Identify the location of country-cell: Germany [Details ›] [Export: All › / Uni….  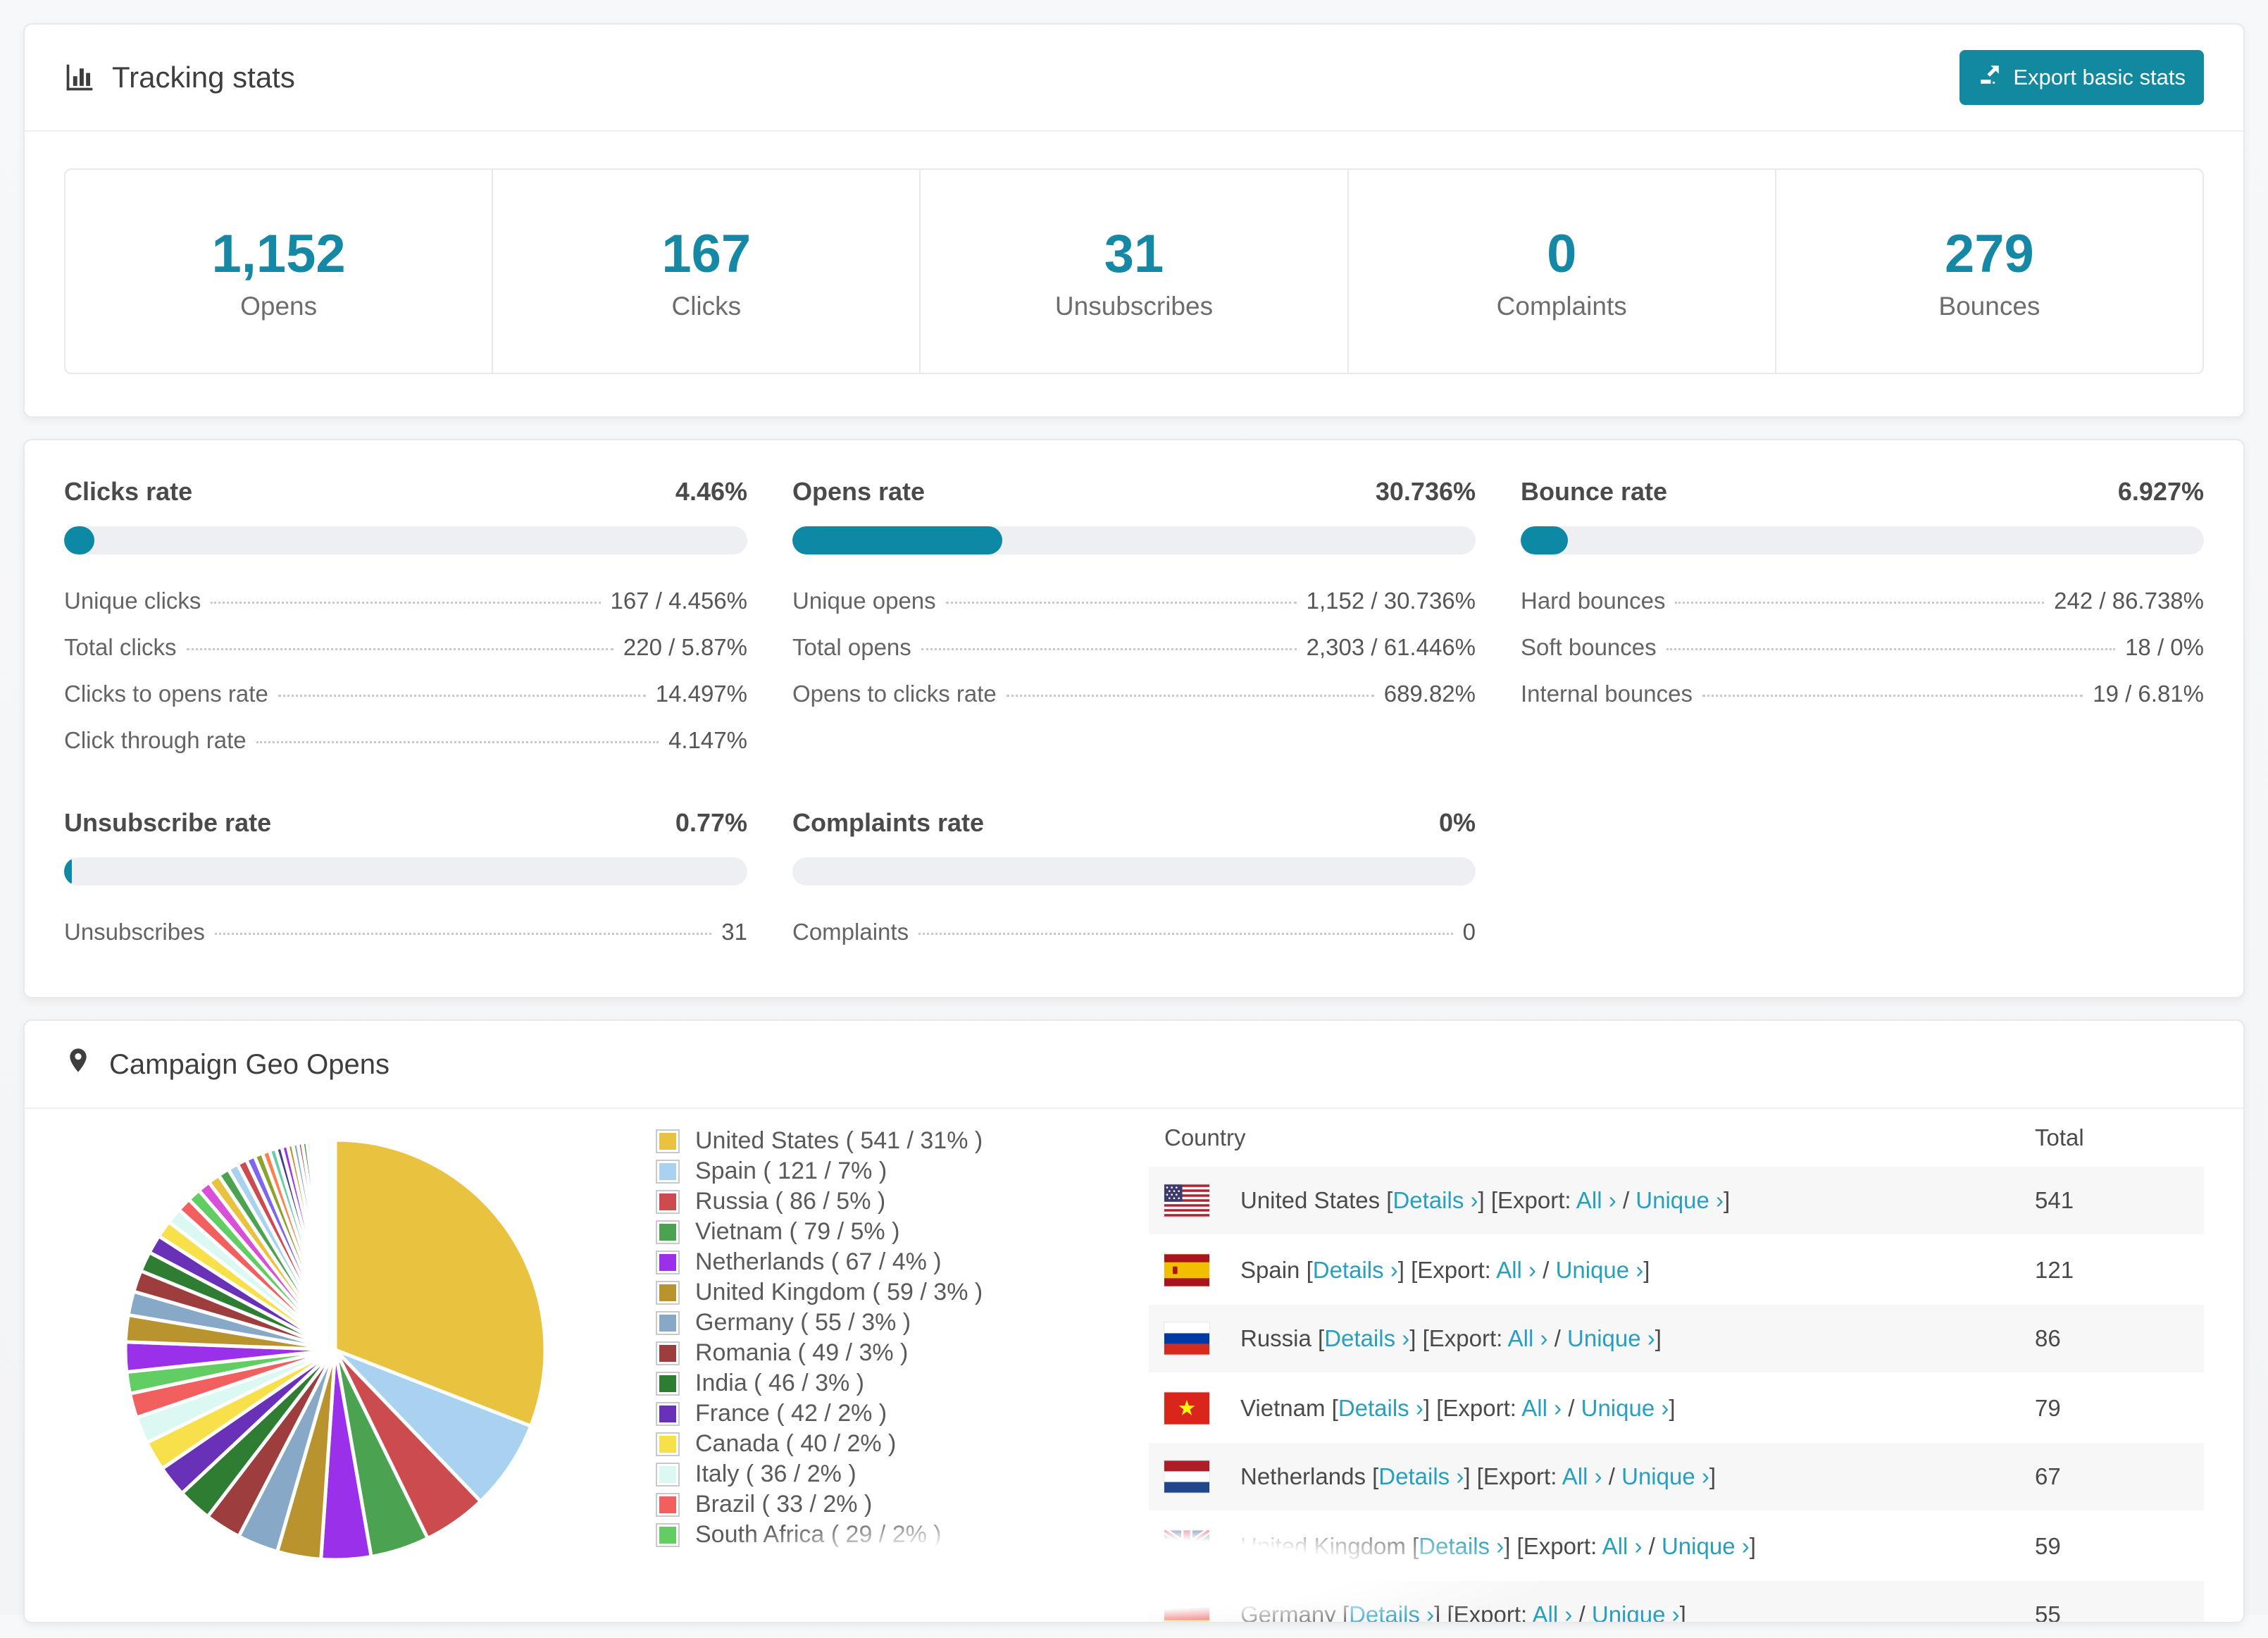
(1589, 1610).